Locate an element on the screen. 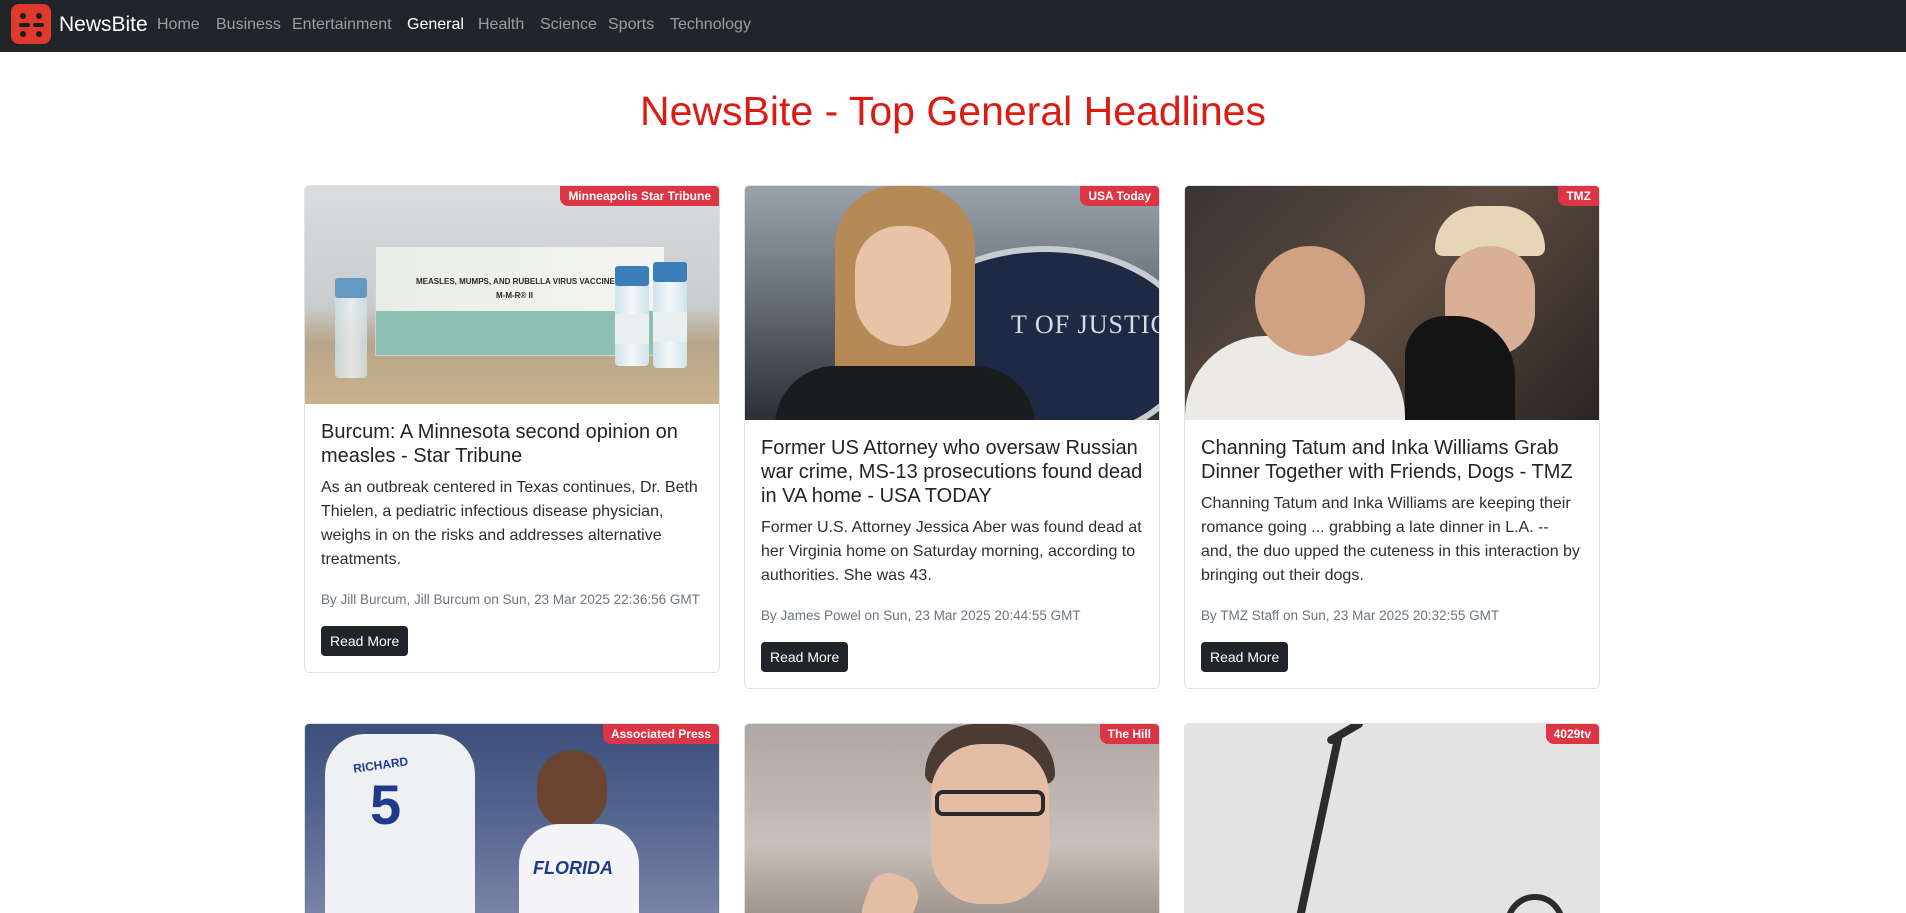 The image size is (1906, 913). source-badge: The Hill is located at coordinates (1129, 734).